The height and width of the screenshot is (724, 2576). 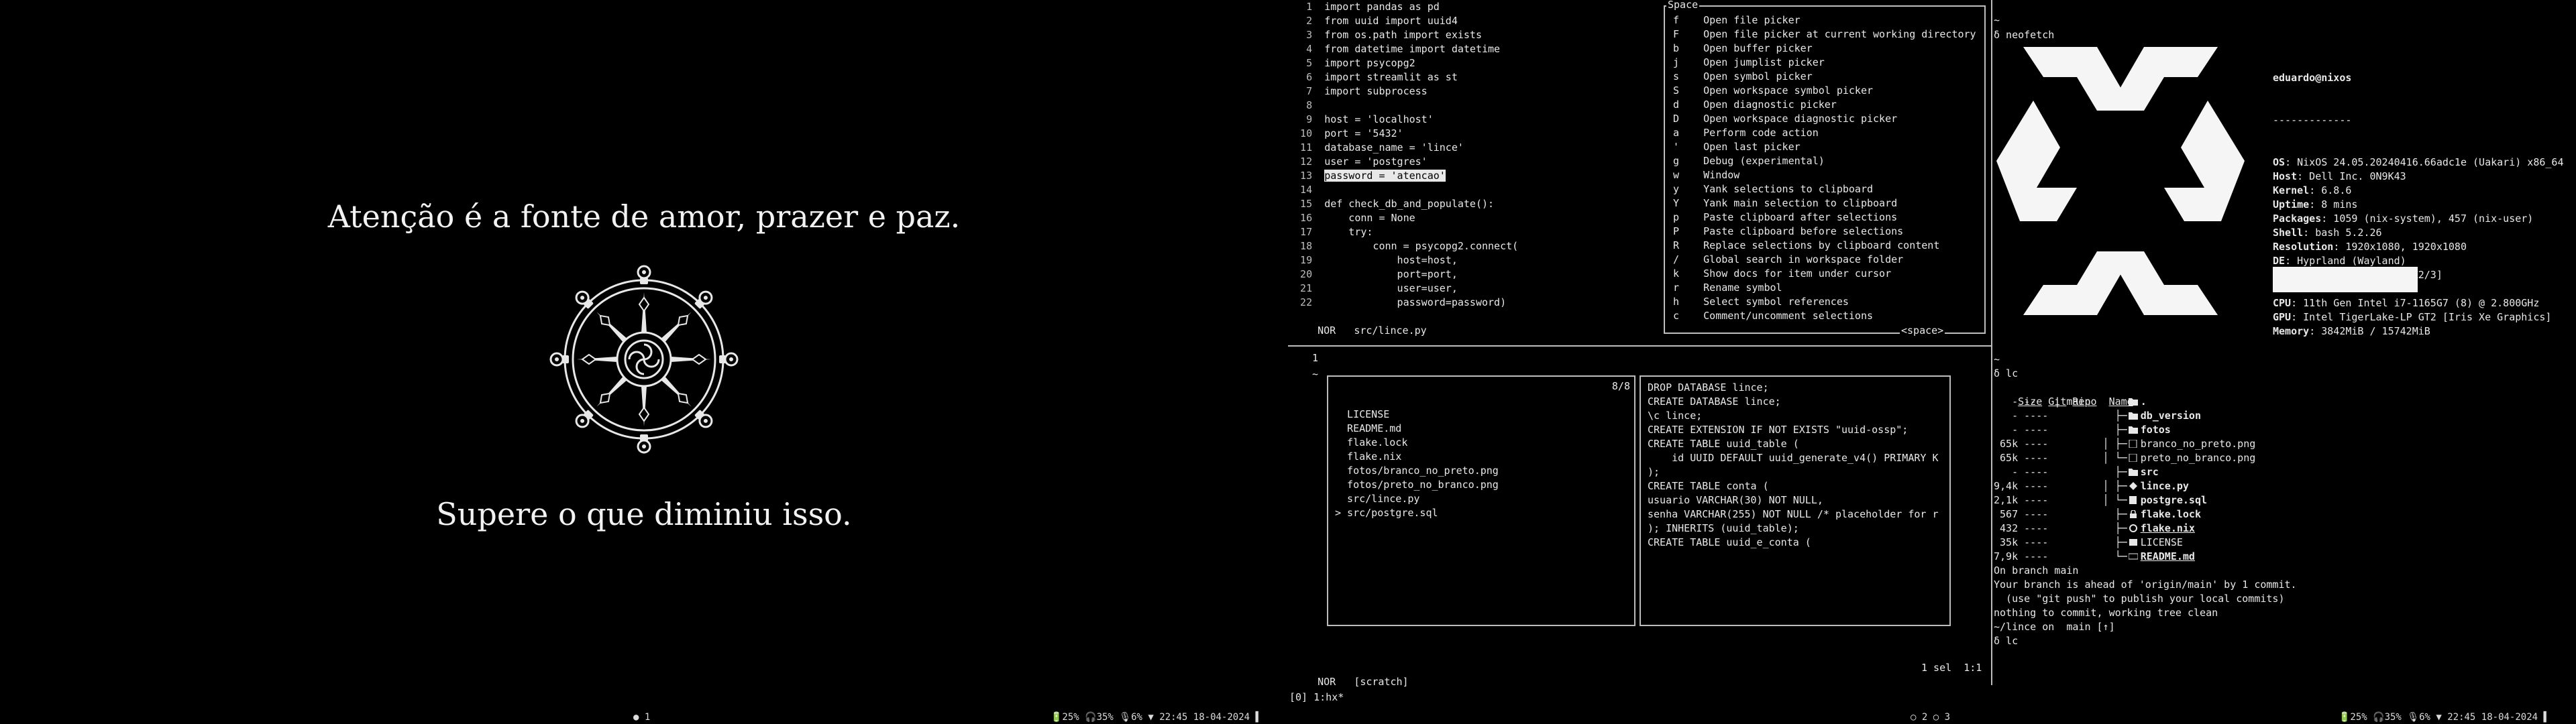 What do you see at coordinates (1415, 302) in the screenshot?
I see `editor-line-text: password=password)` at bounding box center [1415, 302].